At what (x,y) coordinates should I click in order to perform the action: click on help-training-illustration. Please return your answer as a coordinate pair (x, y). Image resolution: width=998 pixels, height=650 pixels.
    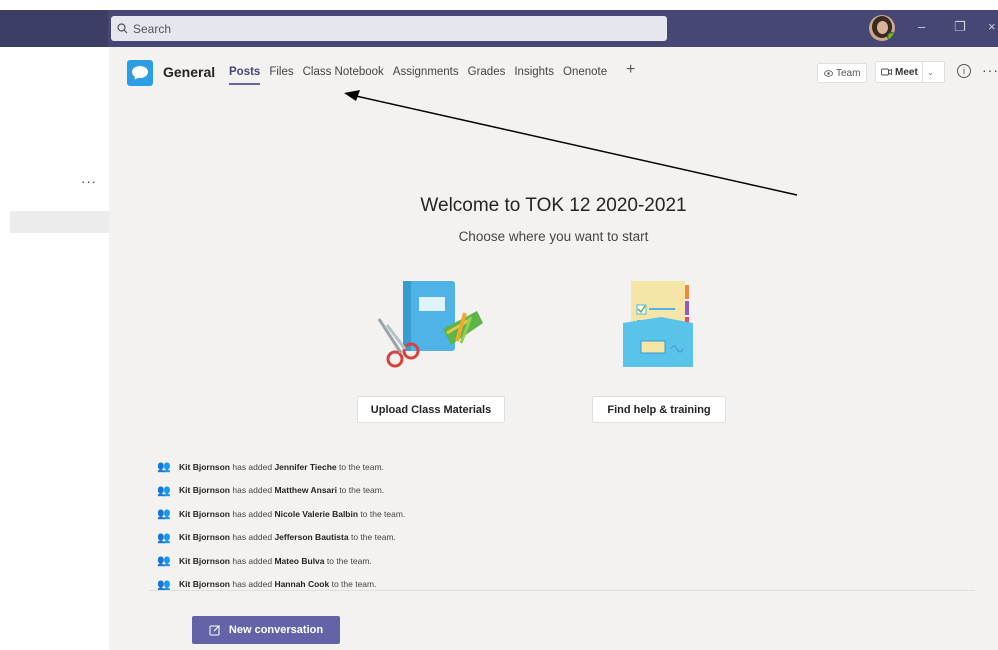
    Looking at the image, I should click on (658, 324).